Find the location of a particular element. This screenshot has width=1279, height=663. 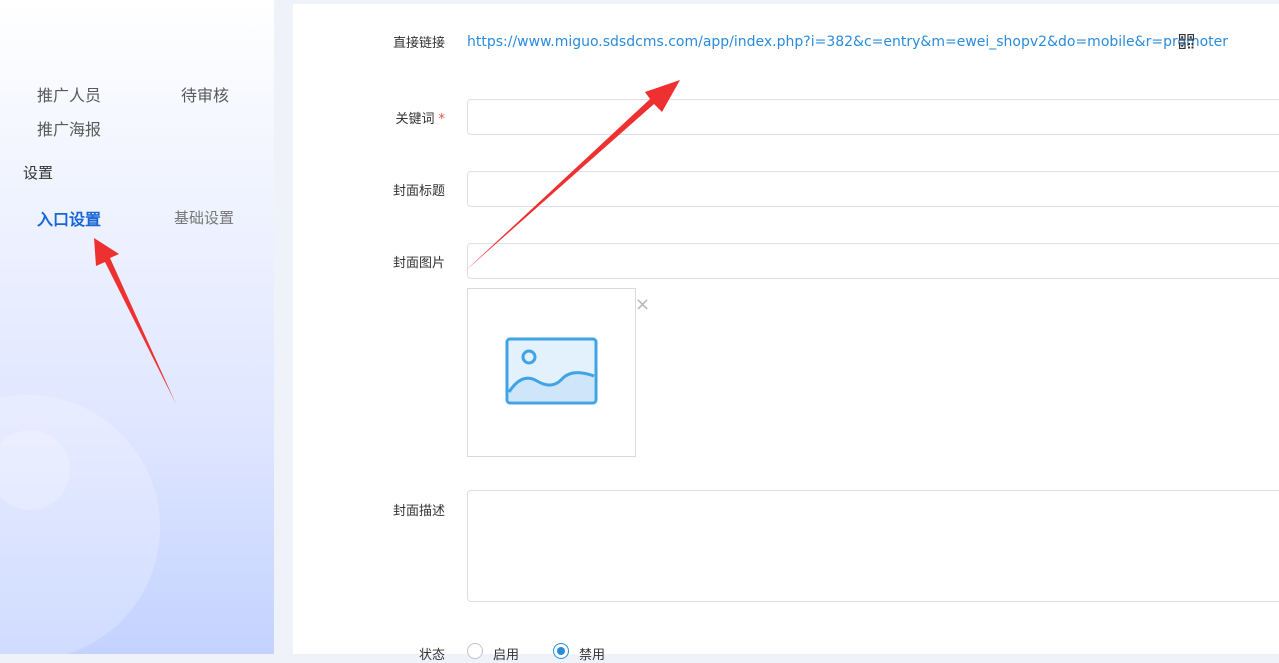

cover-title-input is located at coordinates (873, 189).